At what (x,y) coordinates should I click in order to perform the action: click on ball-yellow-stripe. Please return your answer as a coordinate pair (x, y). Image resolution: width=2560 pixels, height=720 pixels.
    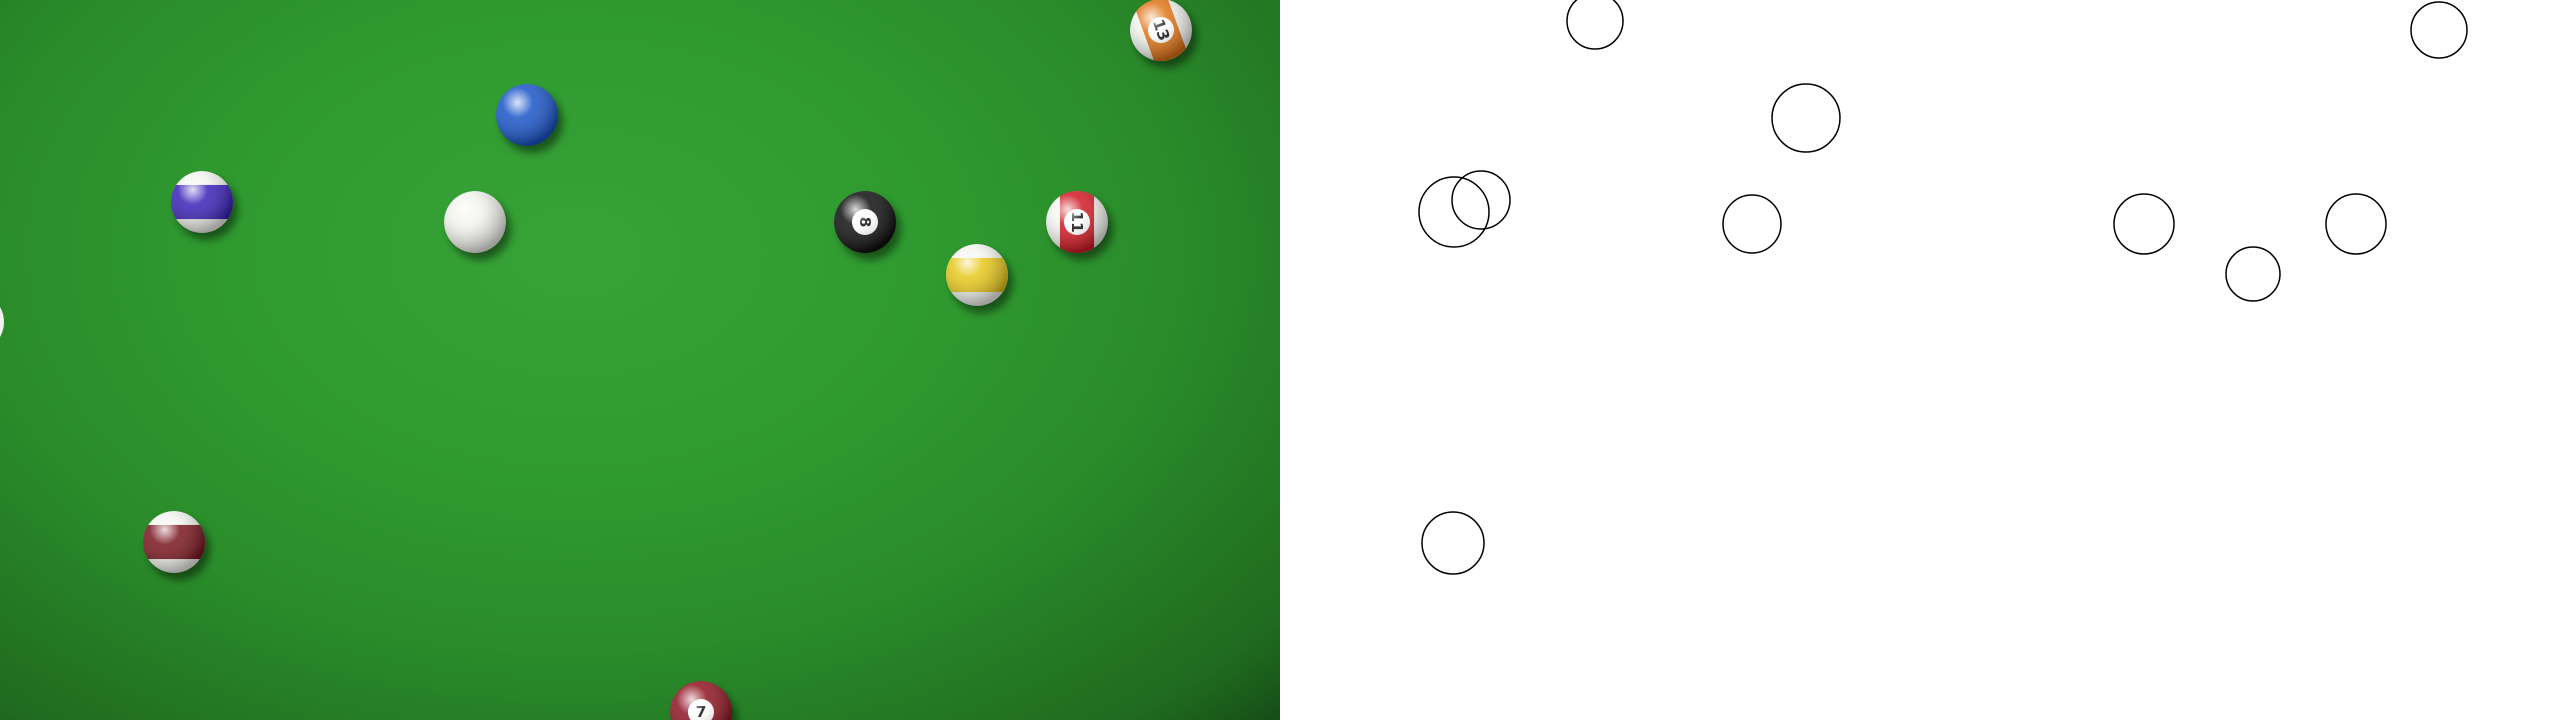
    Looking at the image, I should click on (979, 278).